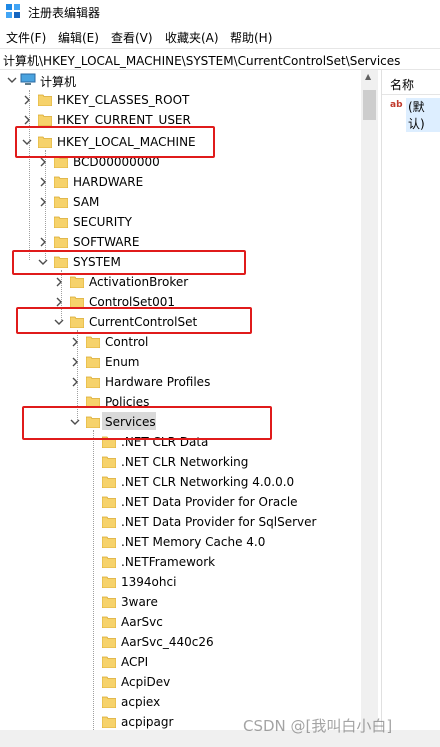 The width and height of the screenshot is (440, 747). What do you see at coordinates (28, 79) in the screenshot?
I see `computer-icon` at bounding box center [28, 79].